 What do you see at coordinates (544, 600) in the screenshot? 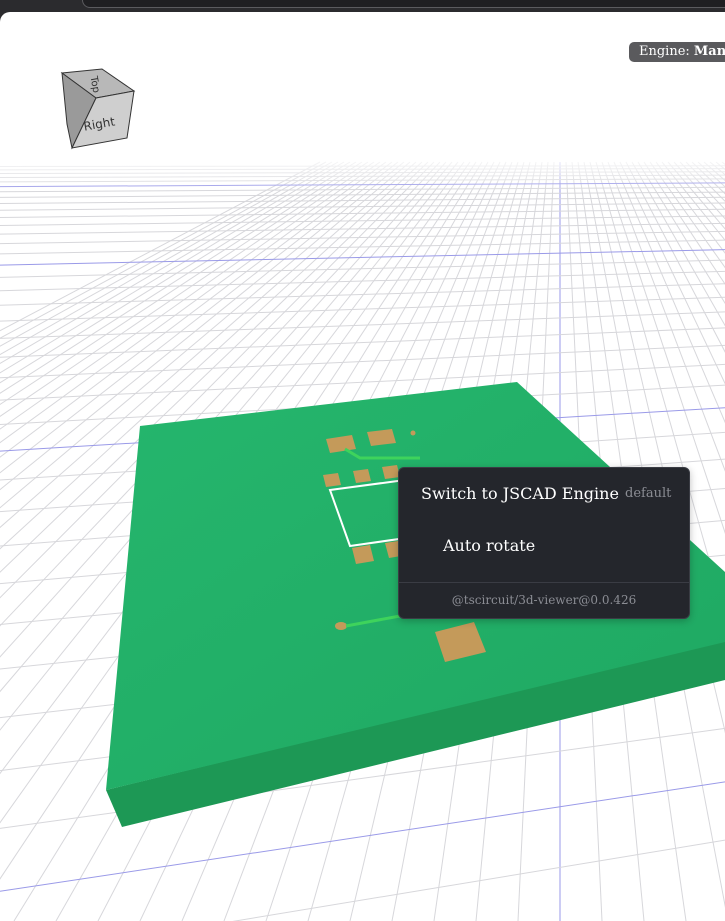
I see `version-label: @tscircuit/3d-viewer@0.0.426` at bounding box center [544, 600].